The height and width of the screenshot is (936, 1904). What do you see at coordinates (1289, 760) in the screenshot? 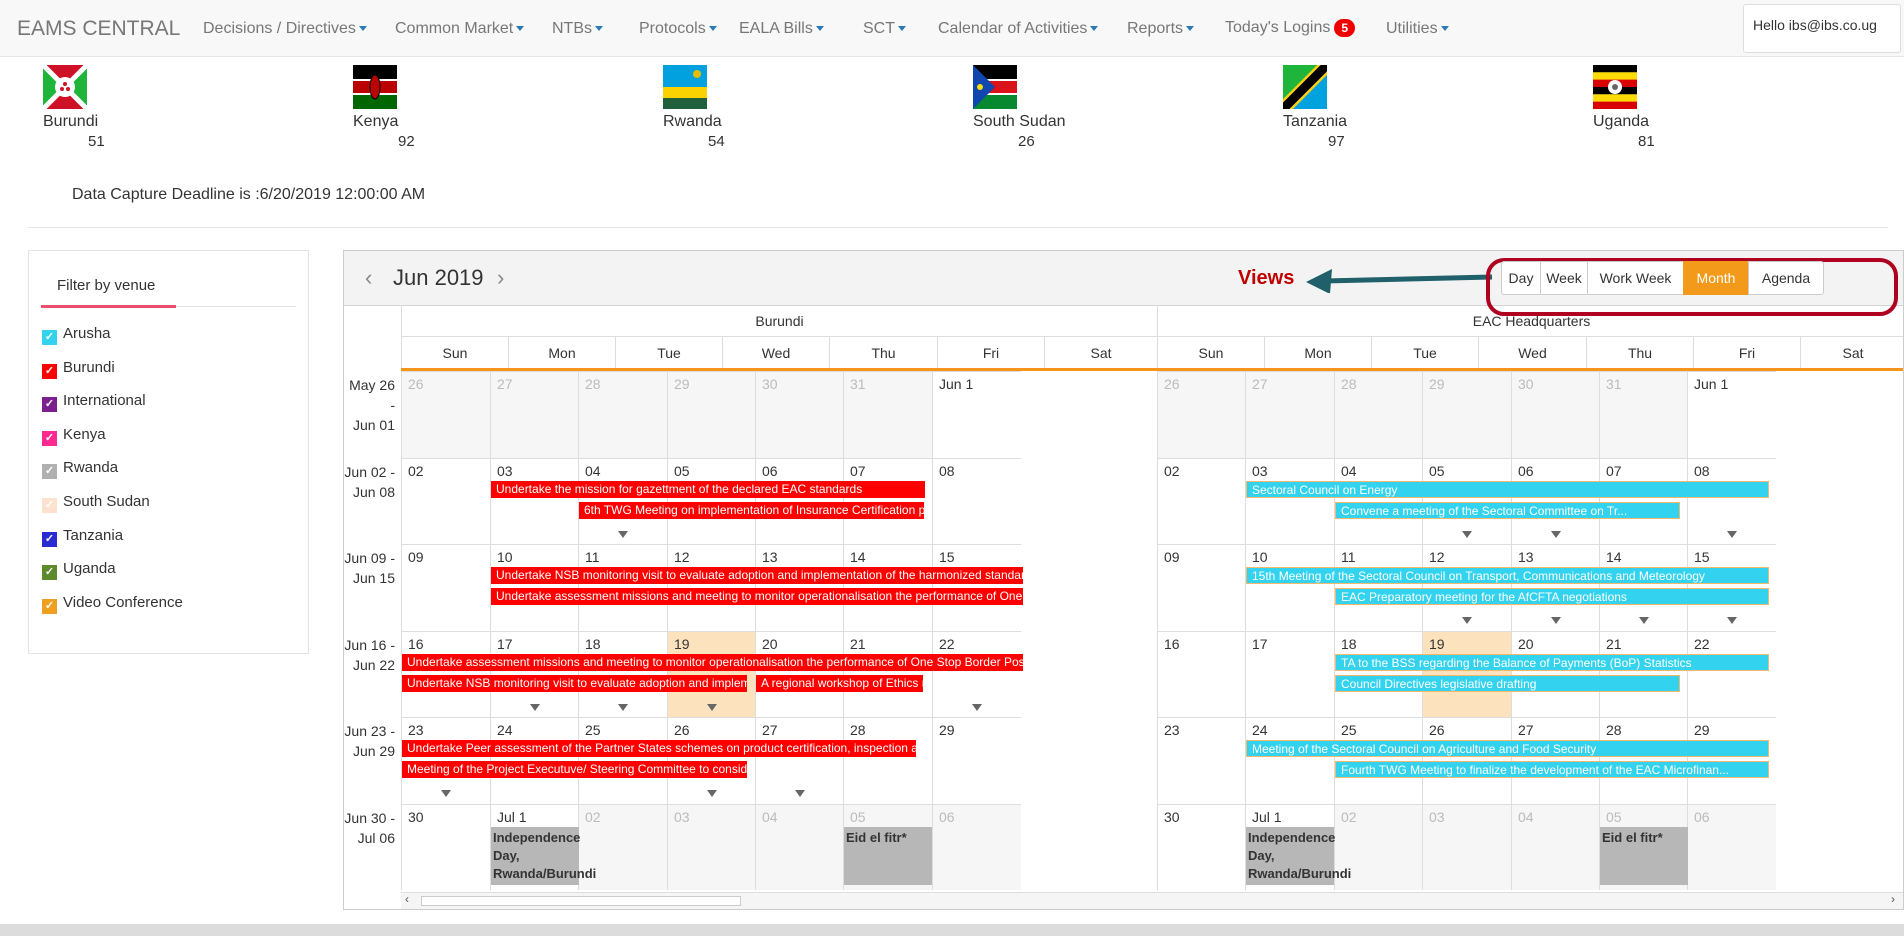
I see `day-cell: 24` at bounding box center [1289, 760].